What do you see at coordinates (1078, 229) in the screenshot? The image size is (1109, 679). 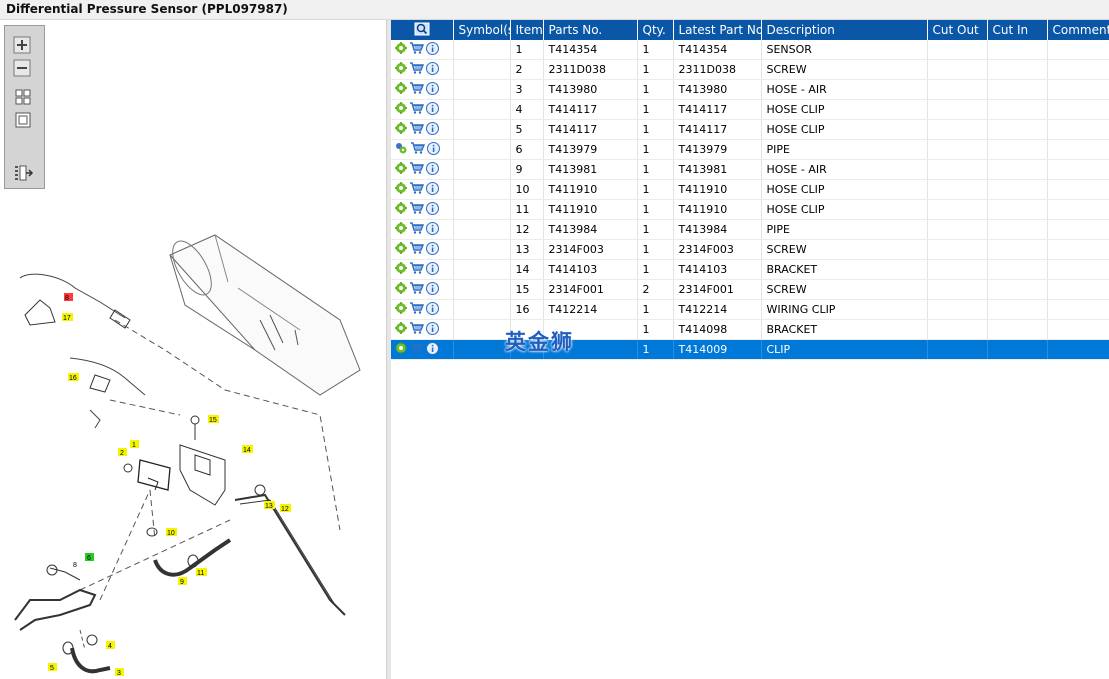 I see `cell-comment` at bounding box center [1078, 229].